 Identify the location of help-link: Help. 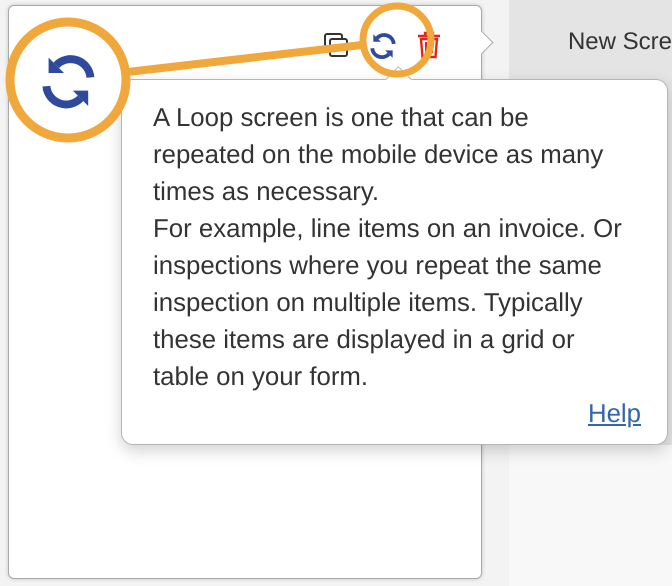
(614, 414).